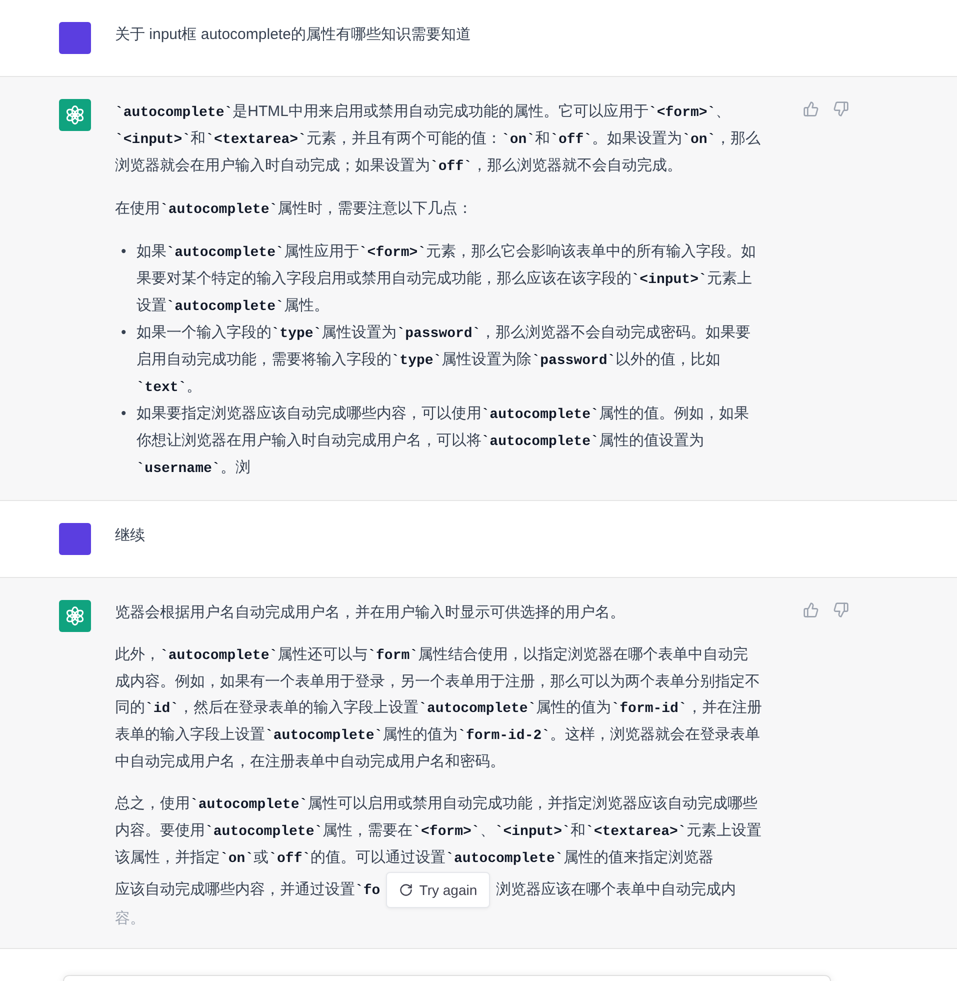 This screenshot has height=981, width=957. Describe the element at coordinates (130, 535) in the screenshot. I see `message-paragraph: 继续` at that location.